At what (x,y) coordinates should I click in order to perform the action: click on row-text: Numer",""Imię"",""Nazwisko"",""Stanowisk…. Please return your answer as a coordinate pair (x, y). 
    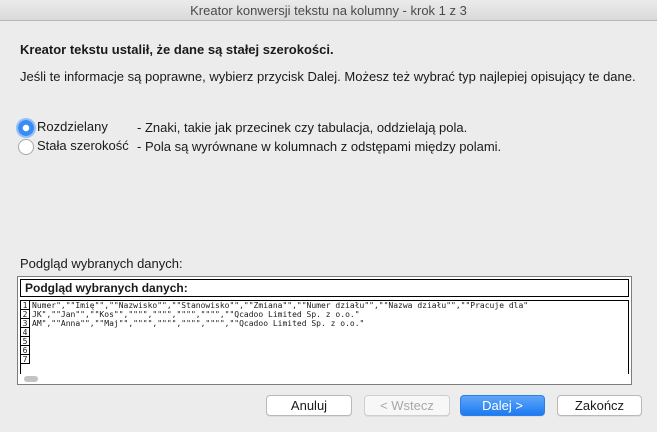
    Looking at the image, I should click on (280, 305).